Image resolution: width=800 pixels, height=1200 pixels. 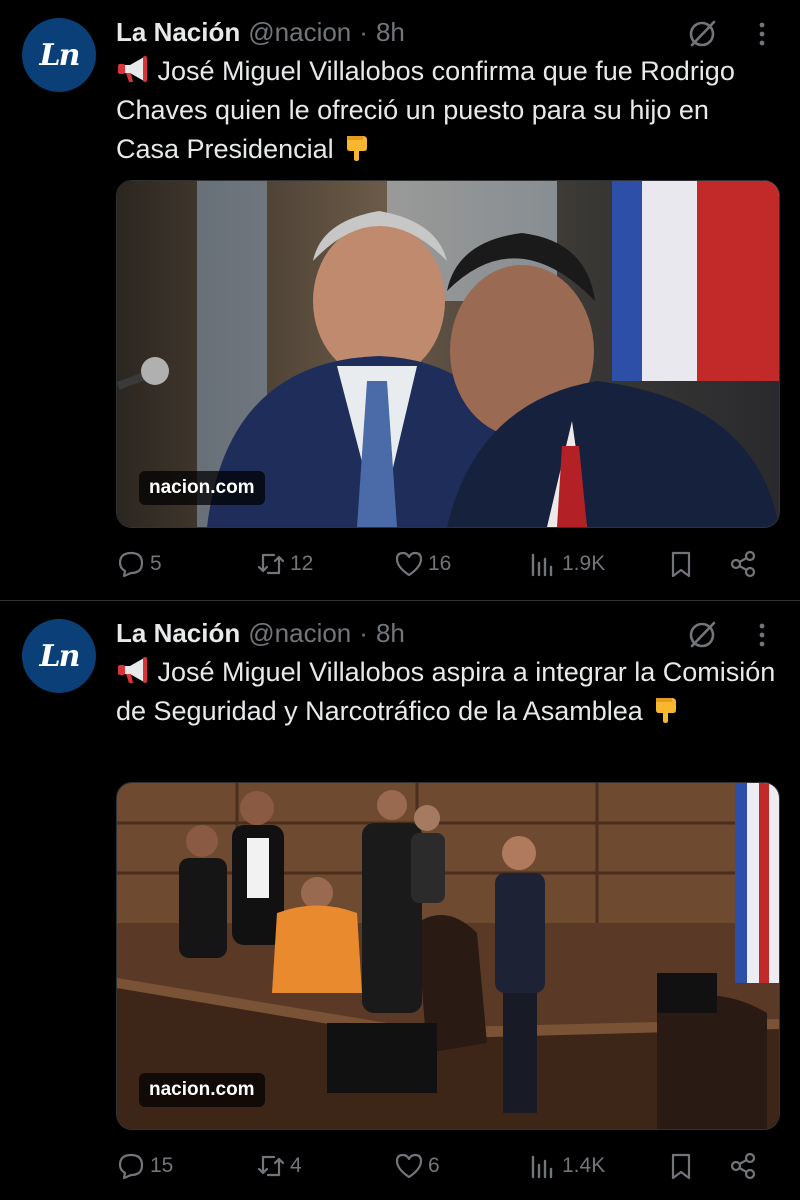 I want to click on like-button: 16, so click(x=422, y=564).